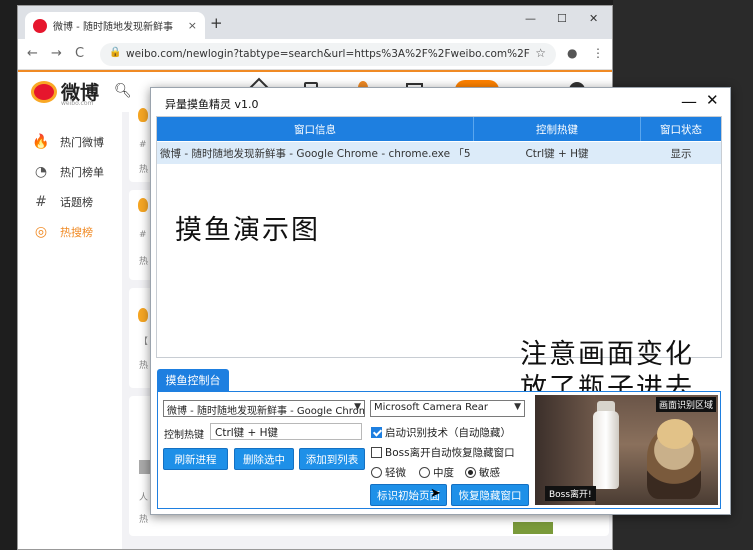  I want to click on feed-fragment: 人, so click(144, 498).